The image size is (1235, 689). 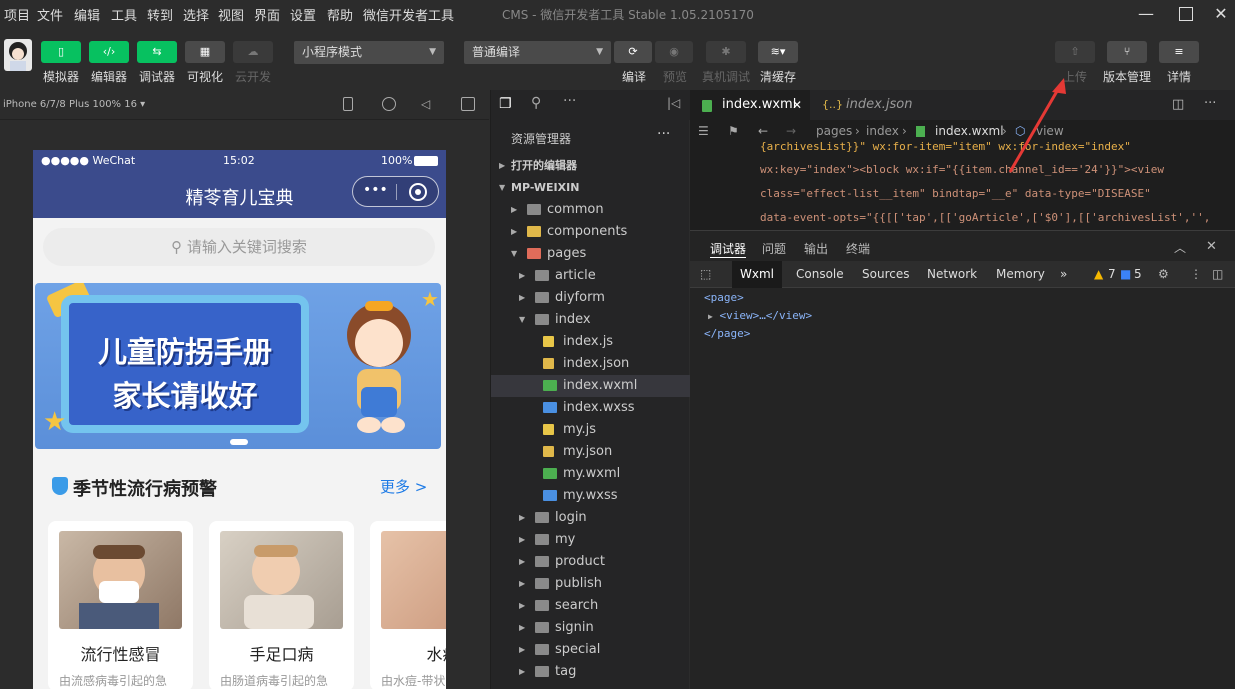 I want to click on menu-item: 帮助, so click(x=340, y=14).